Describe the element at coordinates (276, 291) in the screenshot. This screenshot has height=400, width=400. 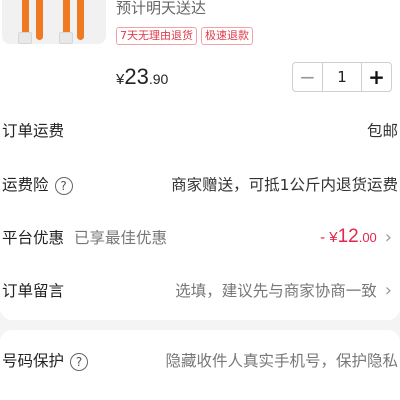
I see `order-message-placeholder: 选填，建议先与商家协商一致` at that location.